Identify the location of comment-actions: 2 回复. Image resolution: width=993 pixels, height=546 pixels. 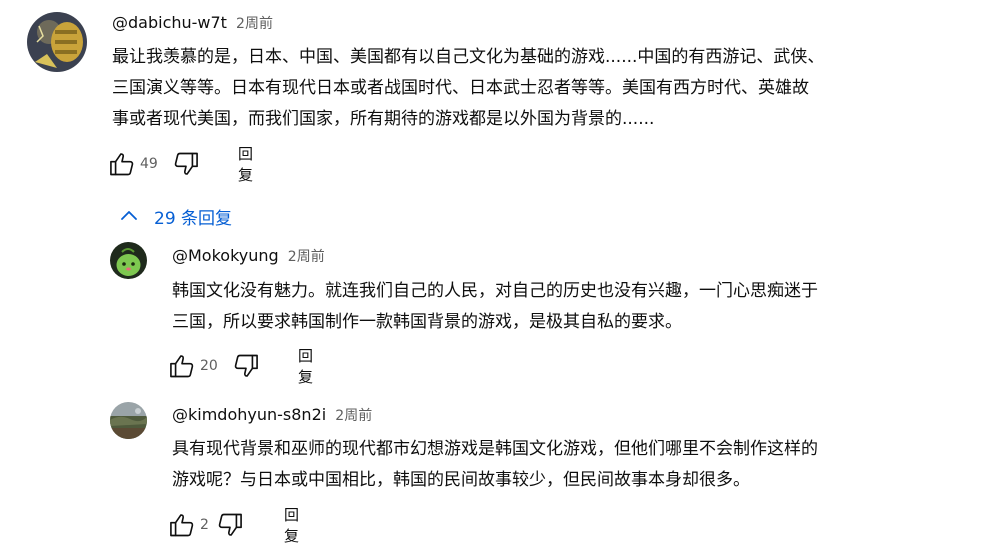
(235, 525).